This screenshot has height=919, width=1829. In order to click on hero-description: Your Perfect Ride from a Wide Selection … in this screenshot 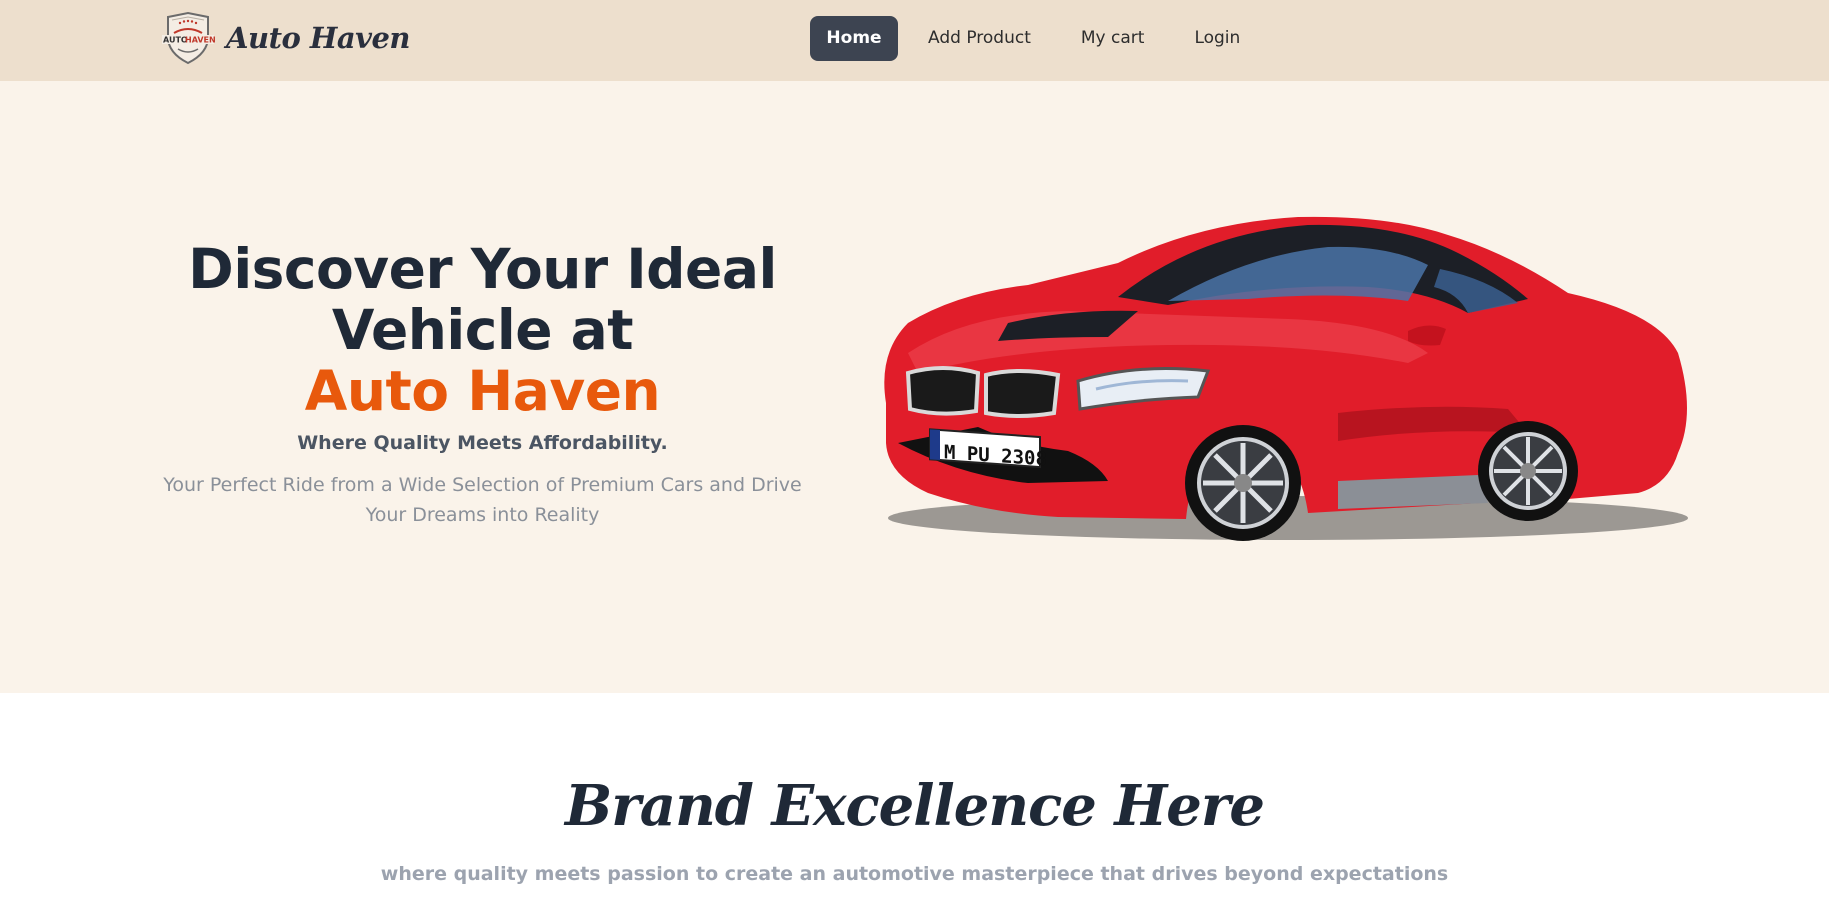, I will do `click(482, 500)`.